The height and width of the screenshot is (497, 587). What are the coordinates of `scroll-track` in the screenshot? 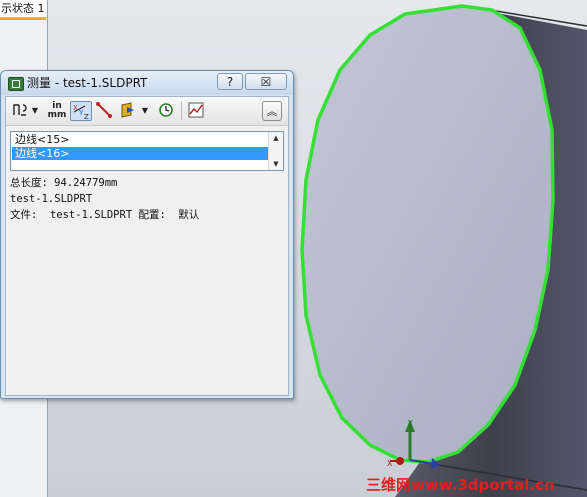 It's located at (276, 151).